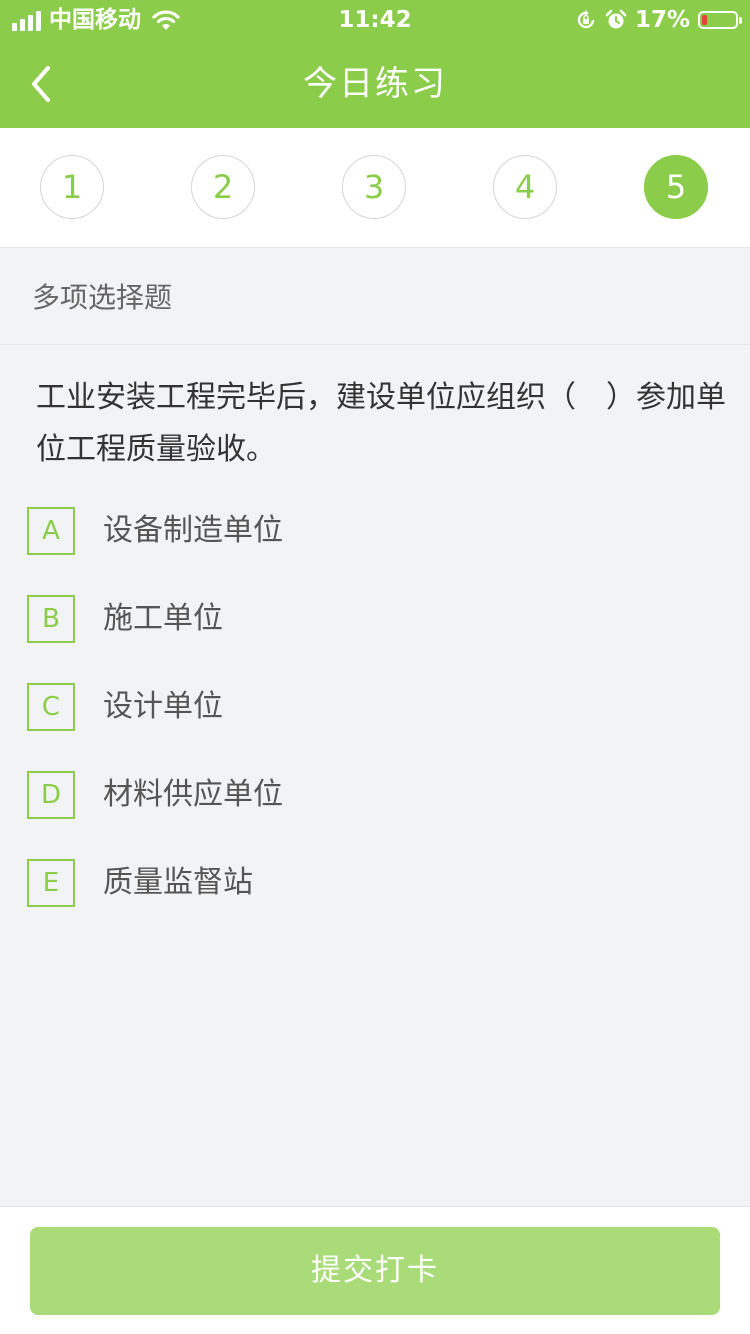 This screenshot has width=750, height=1334. I want to click on battery-level, so click(704, 20).